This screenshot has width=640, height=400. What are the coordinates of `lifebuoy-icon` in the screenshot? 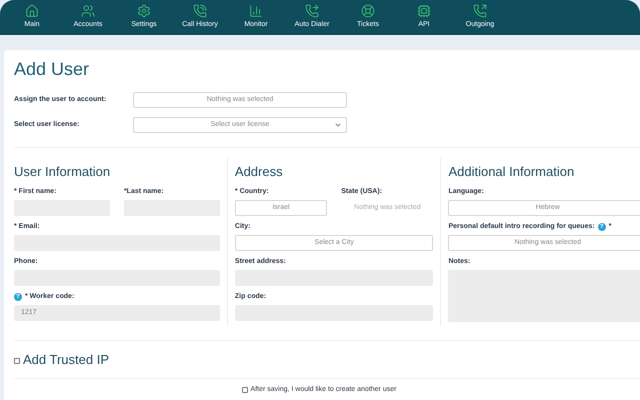 It's located at (368, 11).